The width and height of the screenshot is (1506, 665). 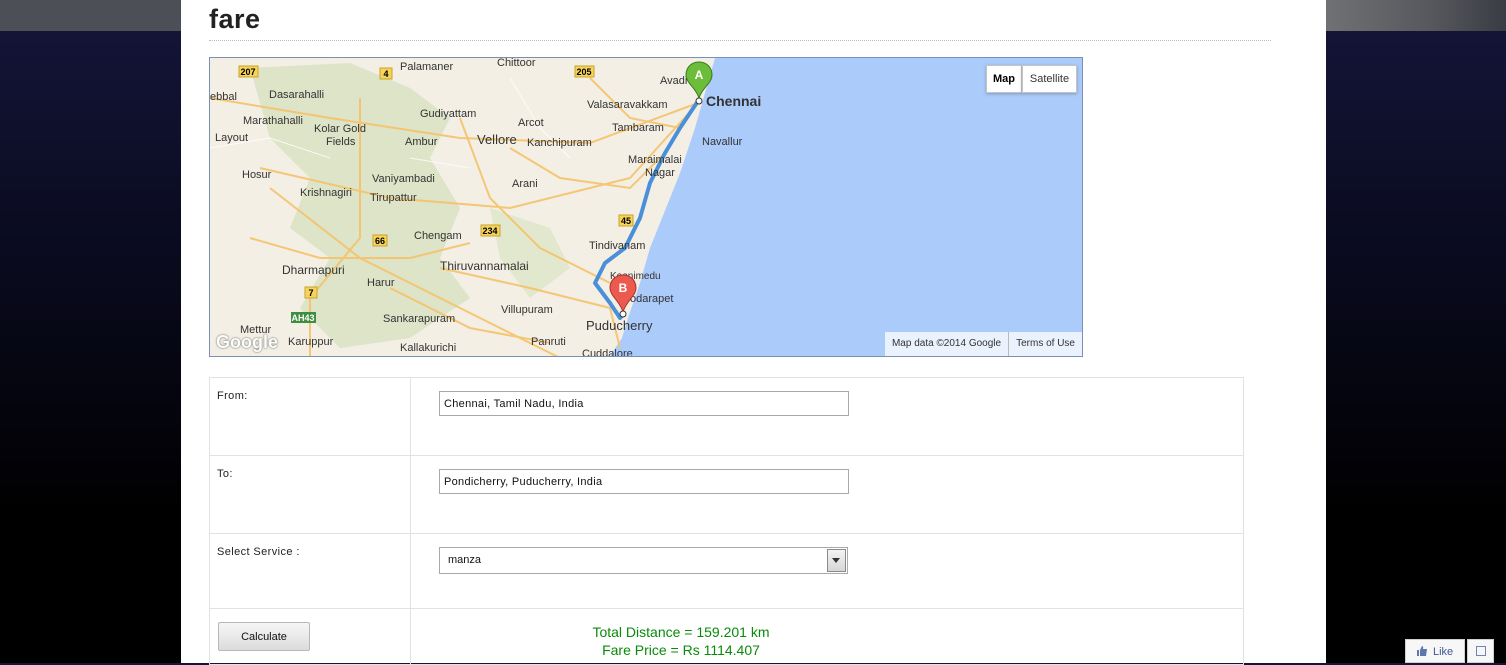 What do you see at coordinates (673, 81) in the screenshot?
I see `label-avadi: Avadi` at bounding box center [673, 81].